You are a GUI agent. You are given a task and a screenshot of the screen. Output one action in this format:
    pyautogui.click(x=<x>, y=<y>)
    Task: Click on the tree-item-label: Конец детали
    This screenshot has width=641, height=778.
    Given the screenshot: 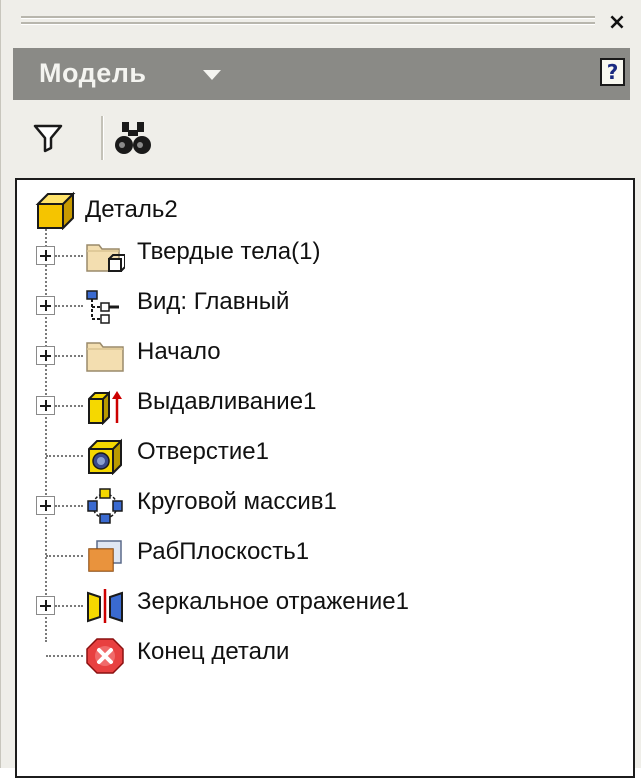 What is the action you would take?
    pyautogui.click(x=213, y=651)
    